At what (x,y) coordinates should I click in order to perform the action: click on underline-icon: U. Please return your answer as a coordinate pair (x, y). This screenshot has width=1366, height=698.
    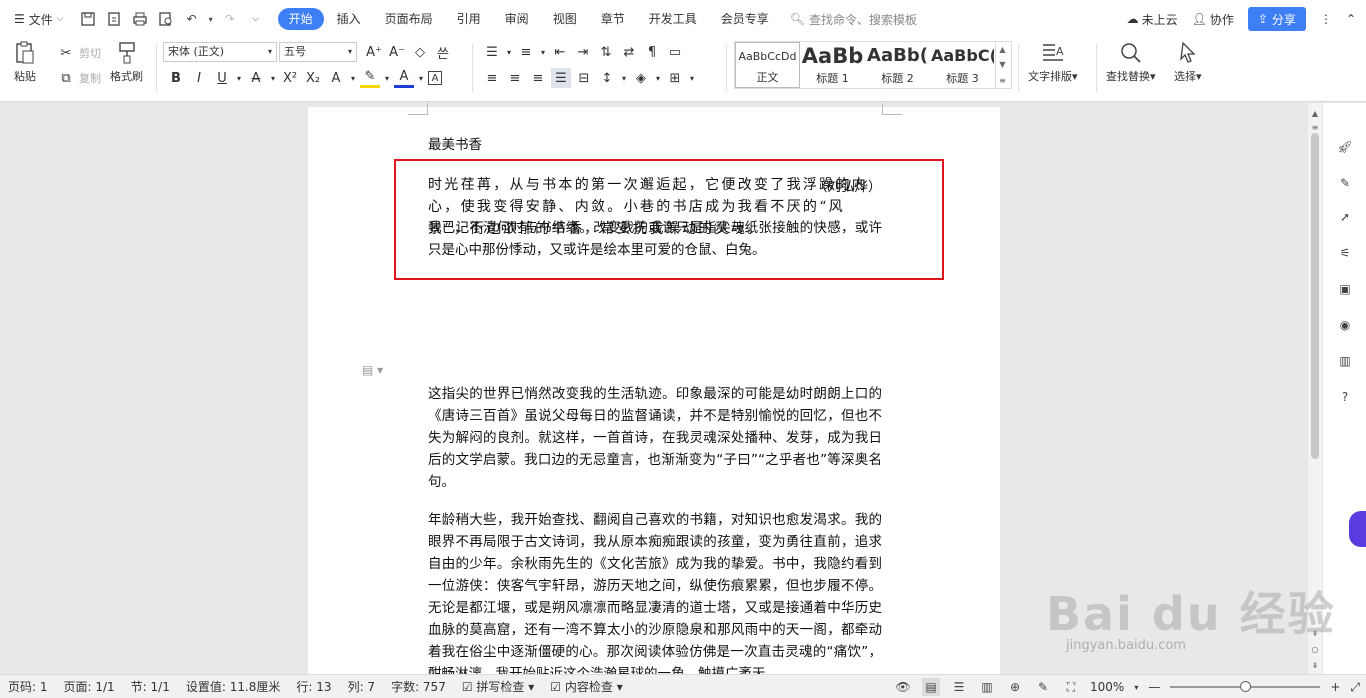
    Looking at the image, I should click on (222, 78).